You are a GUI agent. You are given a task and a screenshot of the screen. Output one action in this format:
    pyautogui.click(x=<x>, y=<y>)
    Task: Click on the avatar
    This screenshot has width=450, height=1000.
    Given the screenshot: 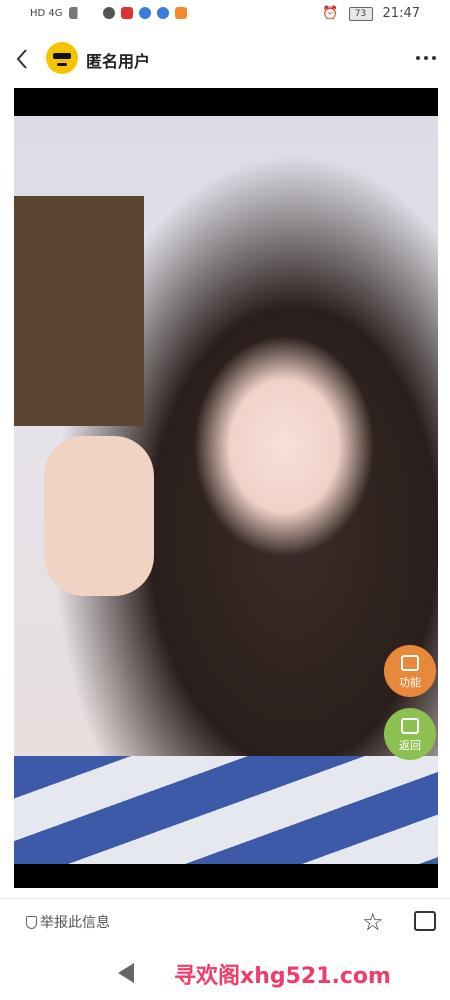 What is the action you would take?
    pyautogui.click(x=62, y=58)
    